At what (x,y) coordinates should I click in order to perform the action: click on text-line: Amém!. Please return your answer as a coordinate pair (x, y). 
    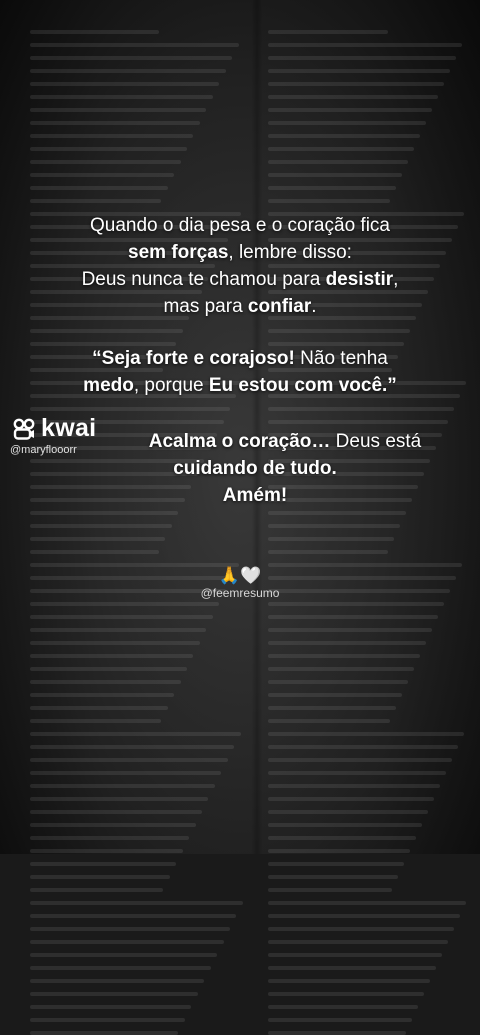
    Looking at the image, I should click on (255, 495).